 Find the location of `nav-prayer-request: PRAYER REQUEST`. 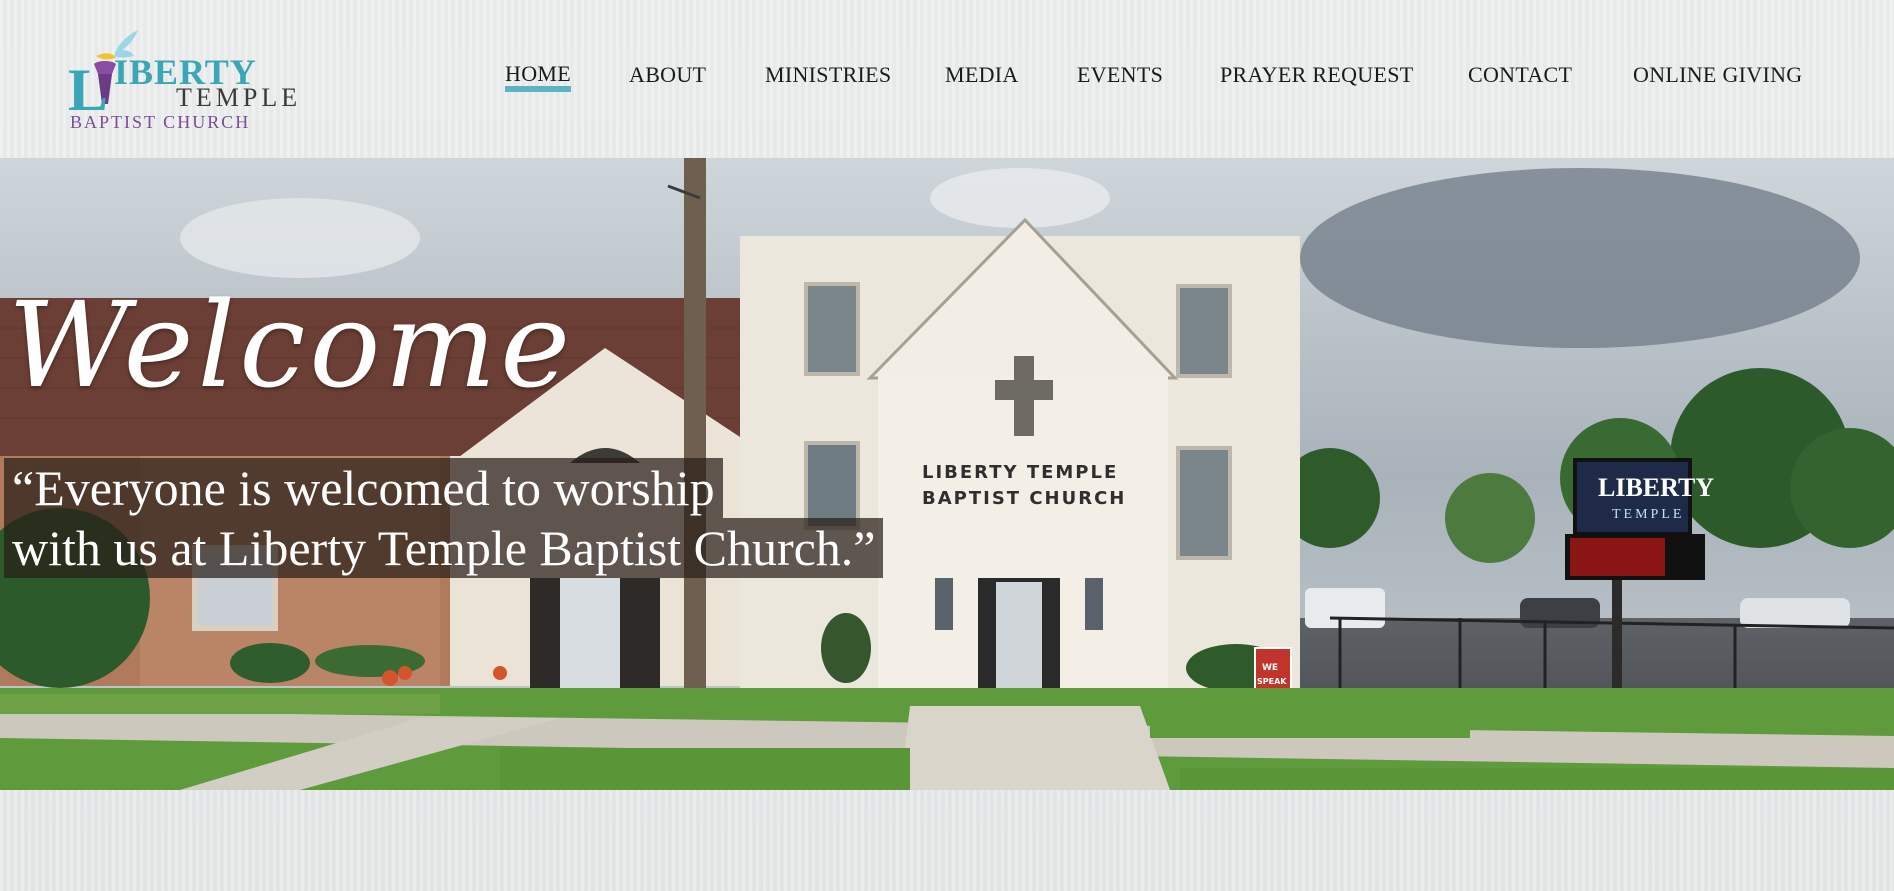

nav-prayer-request: PRAYER REQUEST is located at coordinates (1316, 75).